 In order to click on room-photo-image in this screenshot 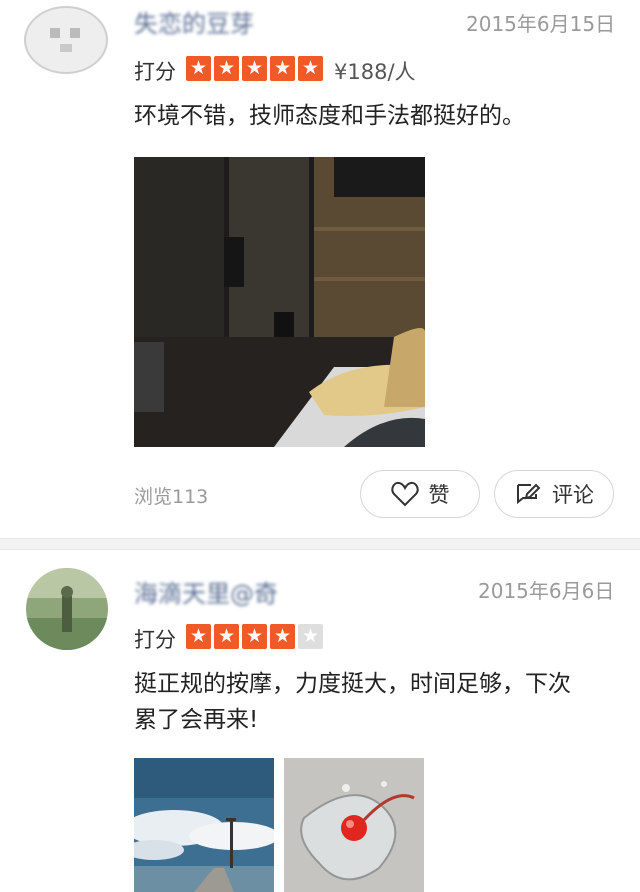, I will do `click(279, 302)`.